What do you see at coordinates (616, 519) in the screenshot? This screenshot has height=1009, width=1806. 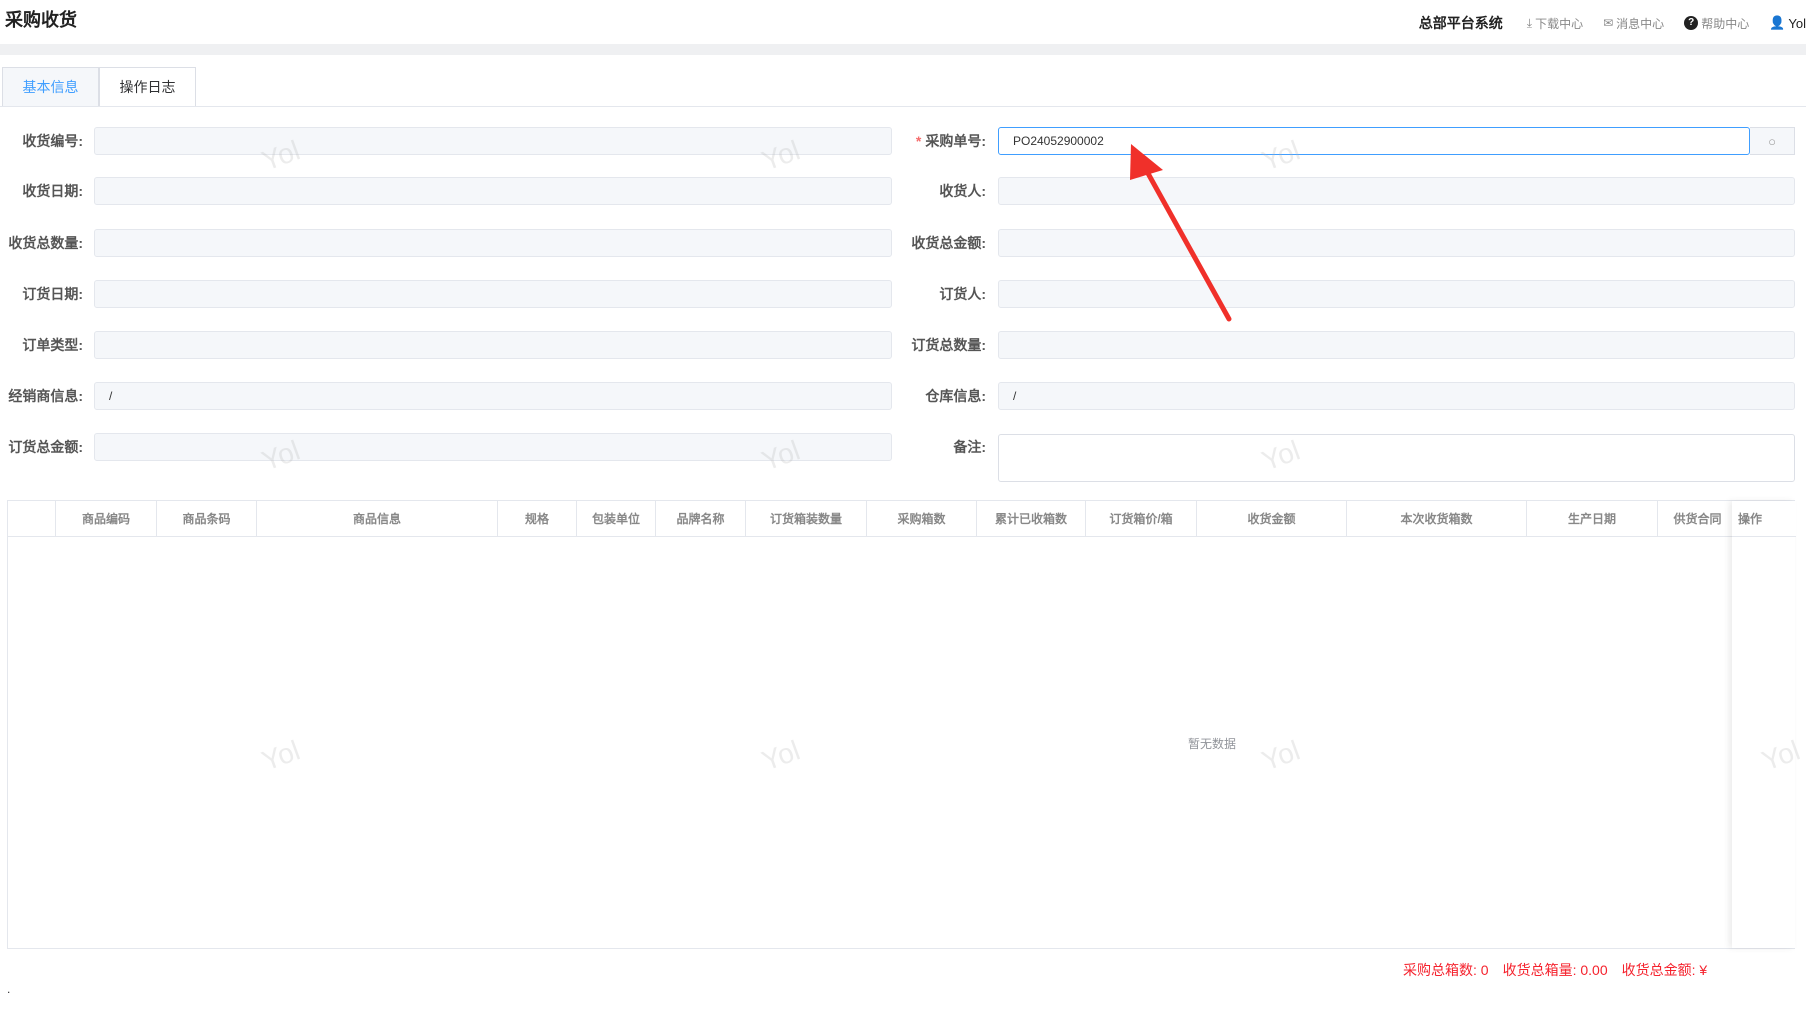 I see `column-header: 包装单位` at bounding box center [616, 519].